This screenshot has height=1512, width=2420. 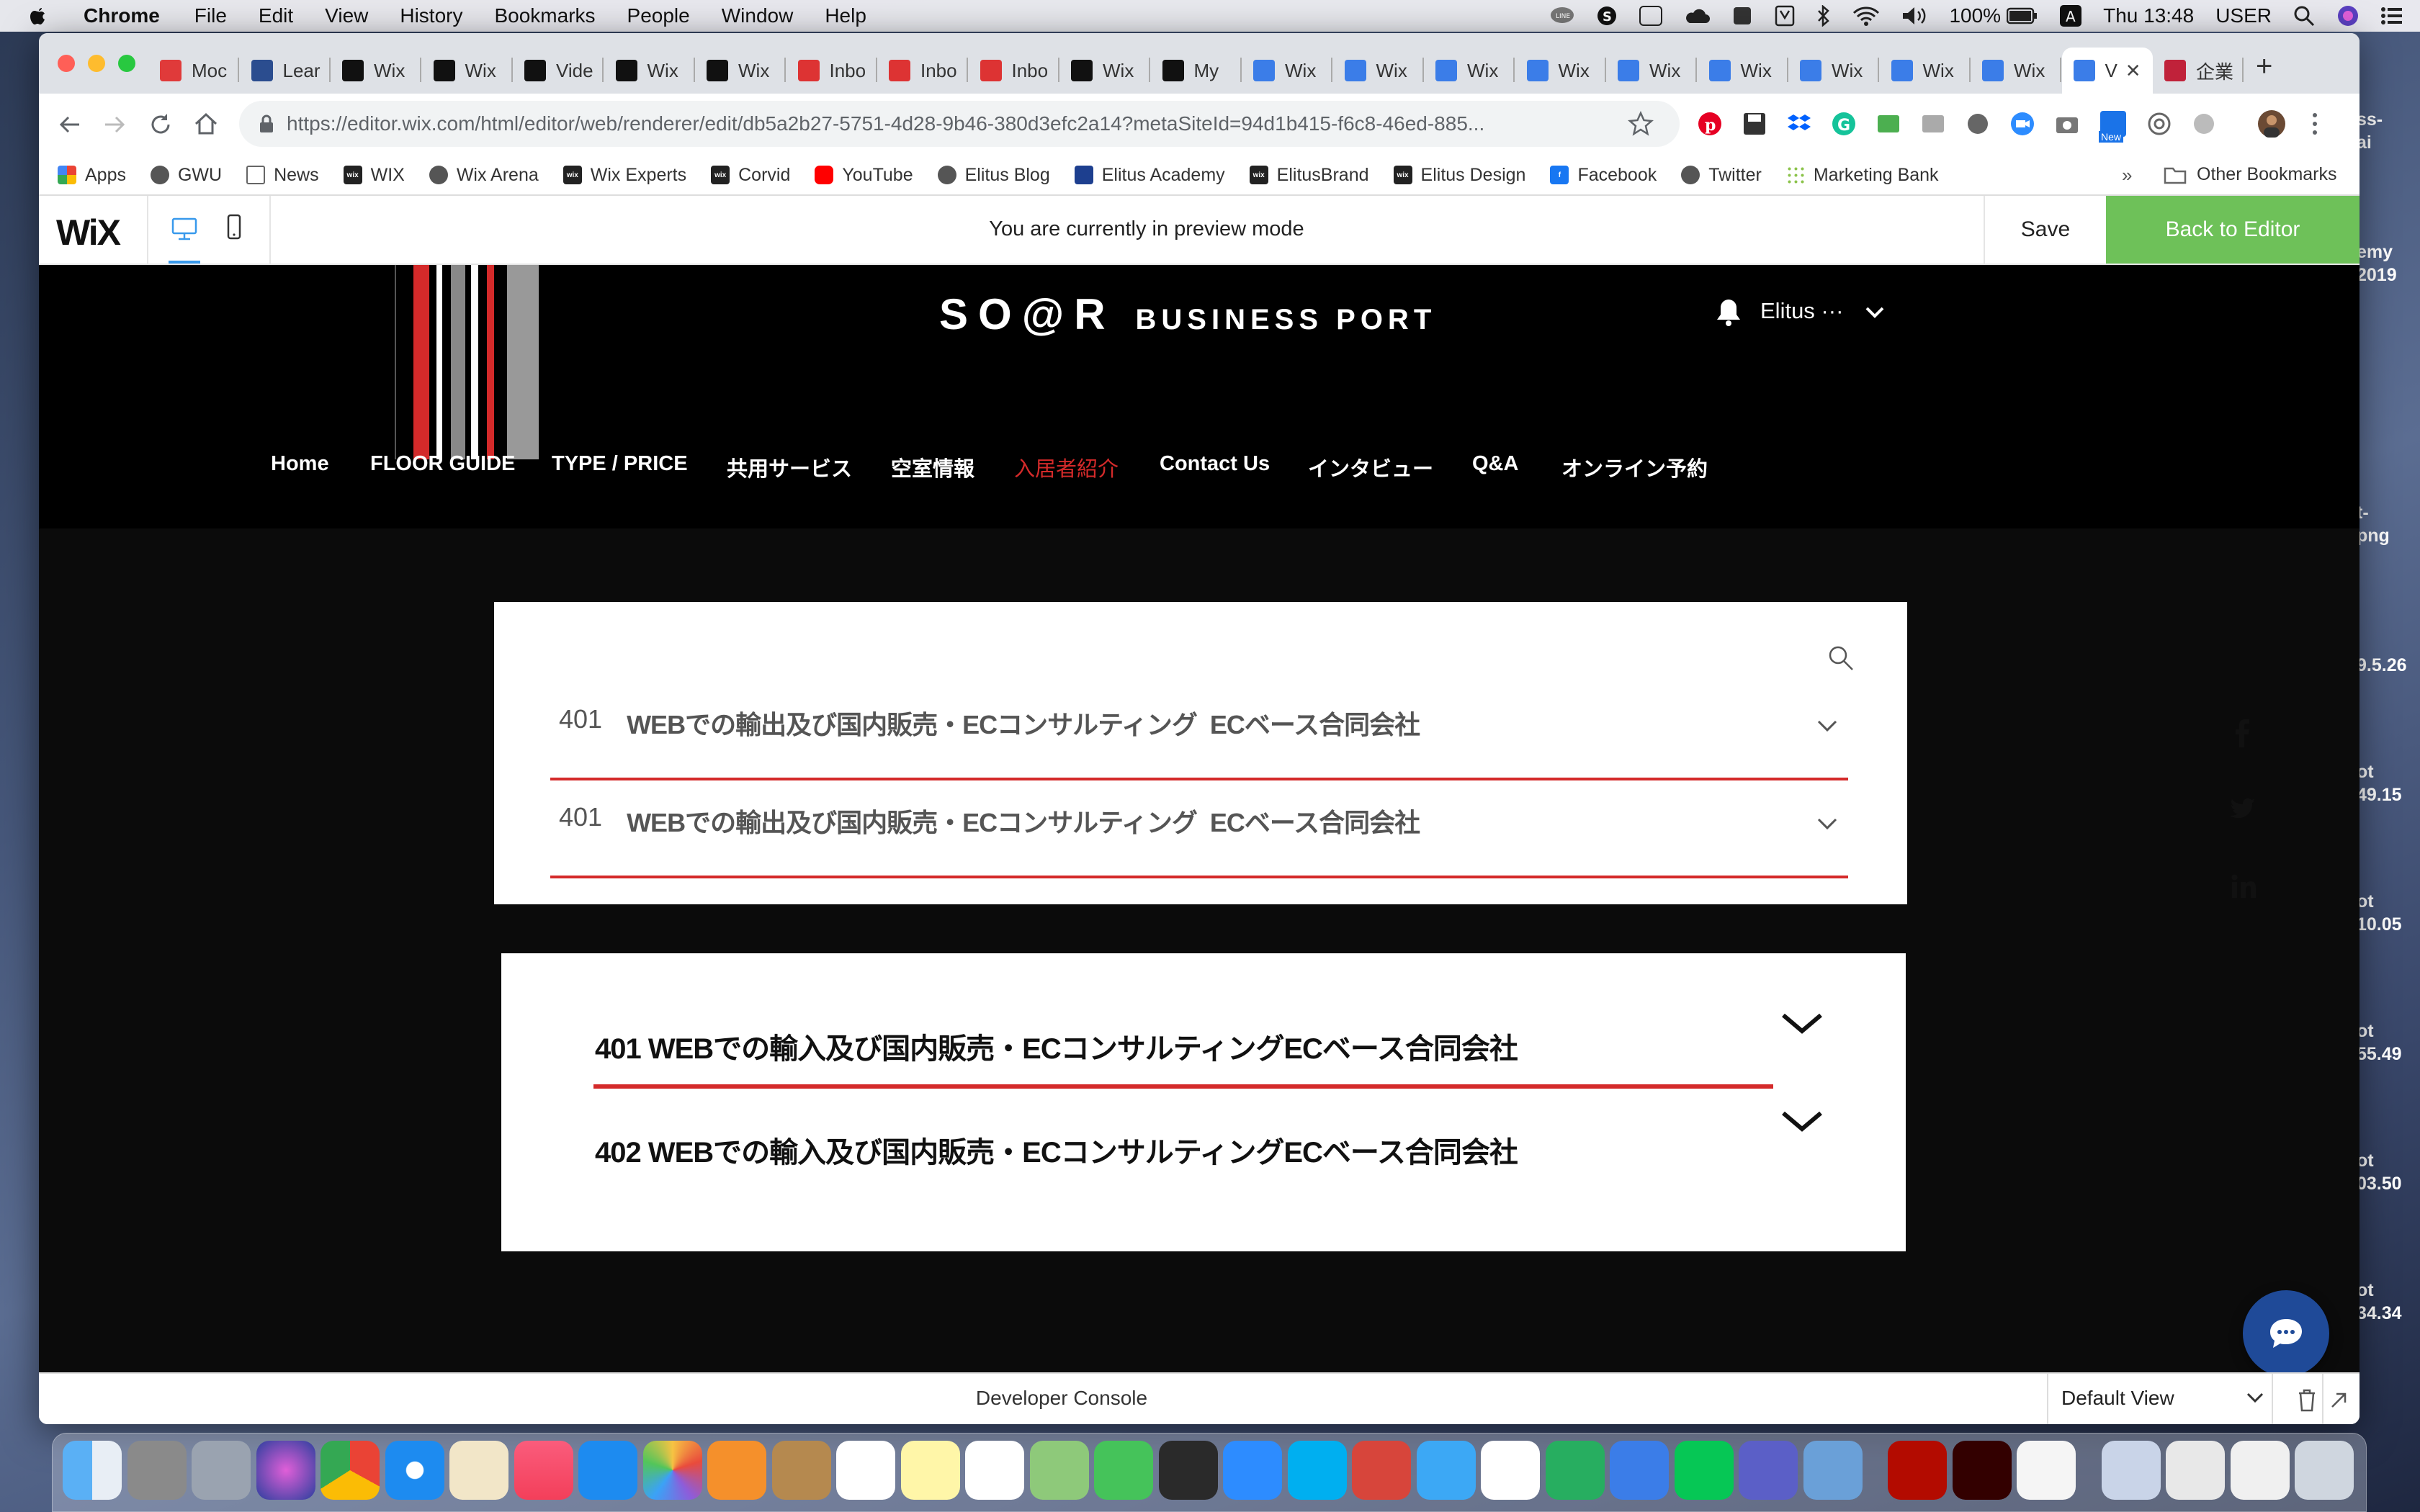 What do you see at coordinates (2271, 123) in the screenshot?
I see `profile-avatar` at bounding box center [2271, 123].